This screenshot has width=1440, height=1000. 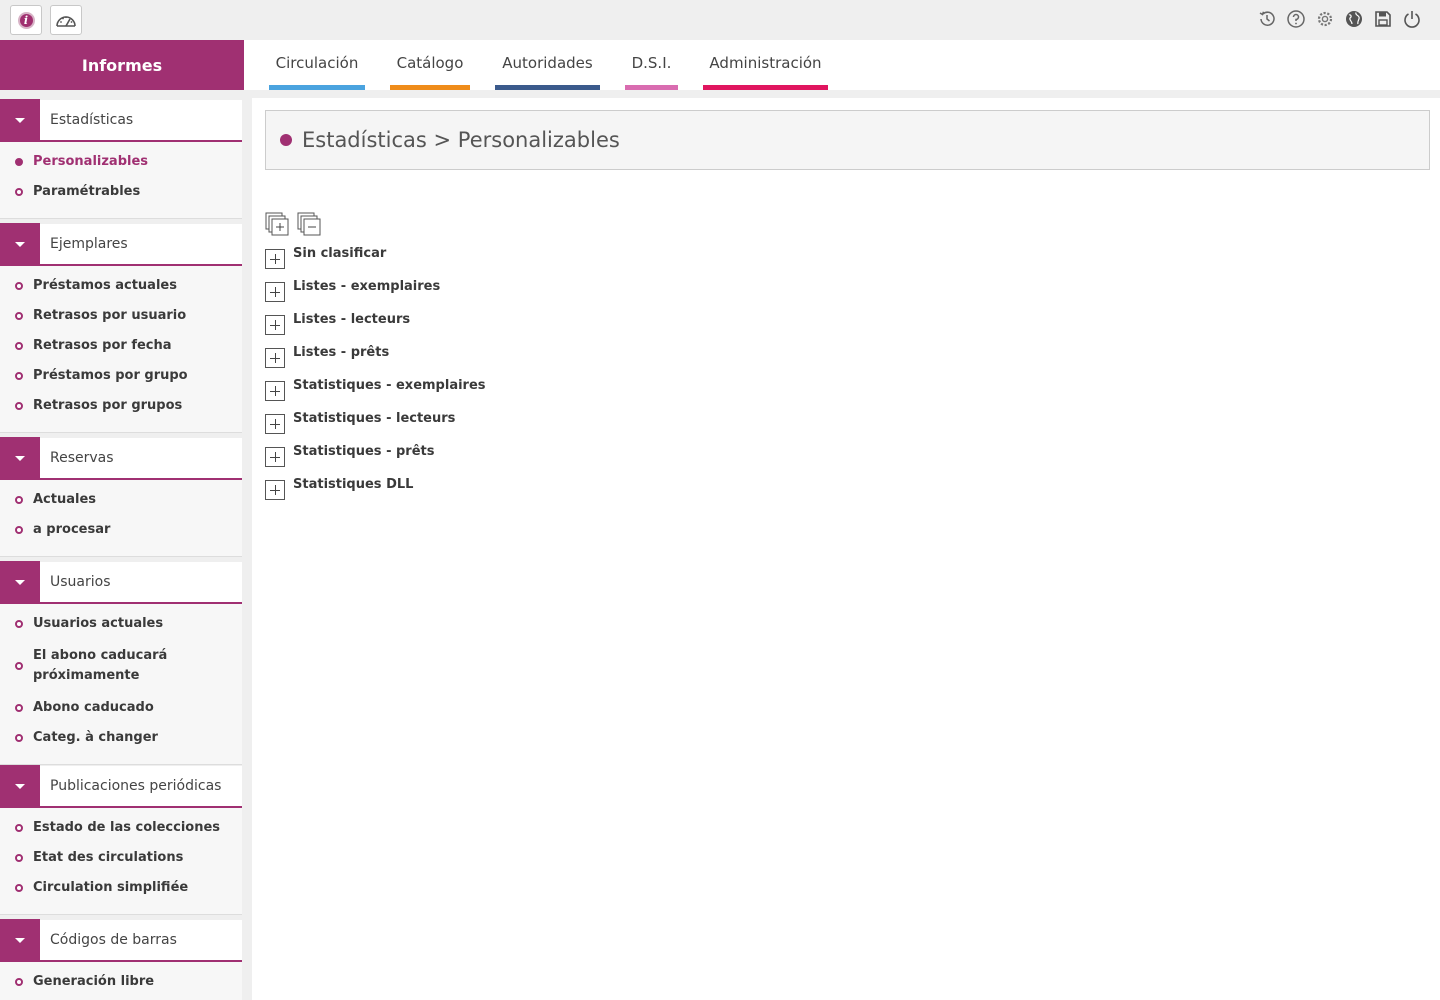 I want to click on section-header: Códigos de barras, so click(x=121, y=940).